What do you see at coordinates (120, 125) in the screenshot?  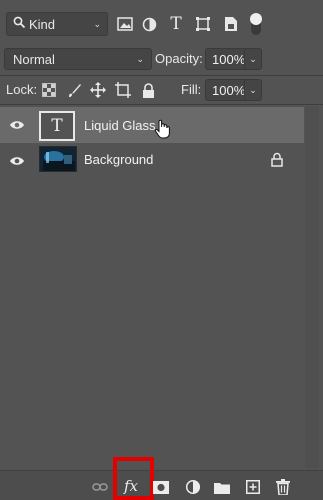 I see `layer-name: Liquid Glass` at bounding box center [120, 125].